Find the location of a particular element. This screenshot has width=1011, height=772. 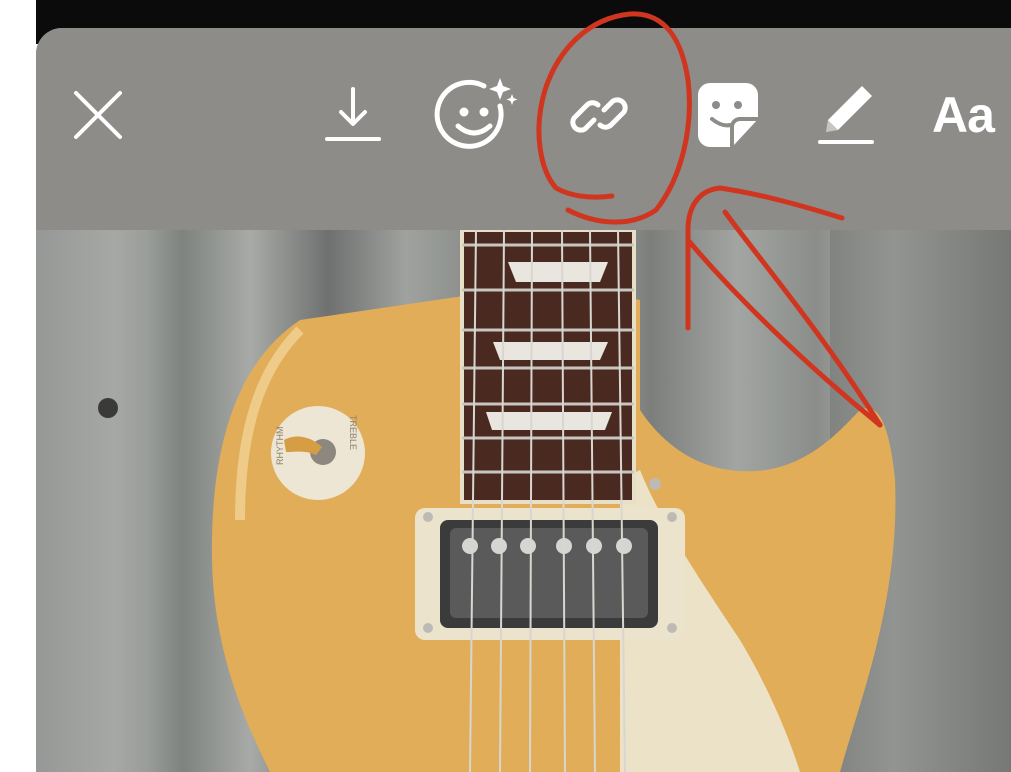

sticker-button is located at coordinates (728, 115).